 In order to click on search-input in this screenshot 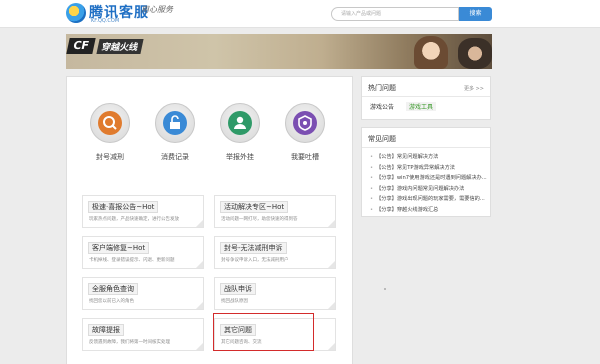, I will do `click(395, 14)`.